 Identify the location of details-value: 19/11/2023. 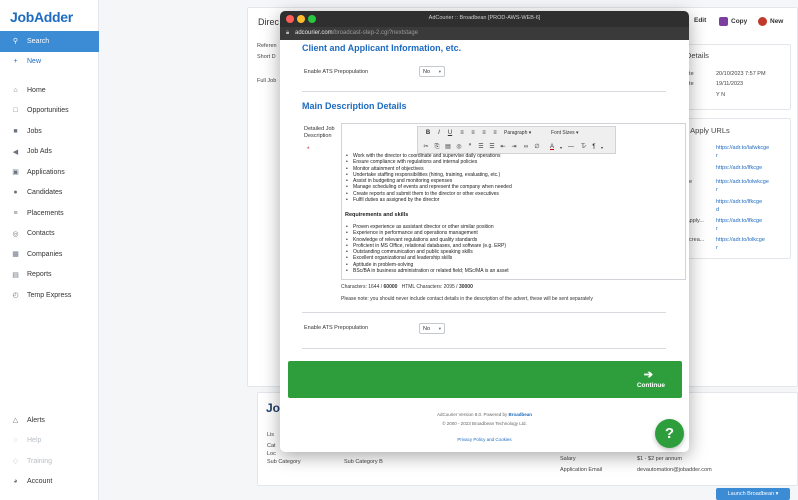
(730, 84).